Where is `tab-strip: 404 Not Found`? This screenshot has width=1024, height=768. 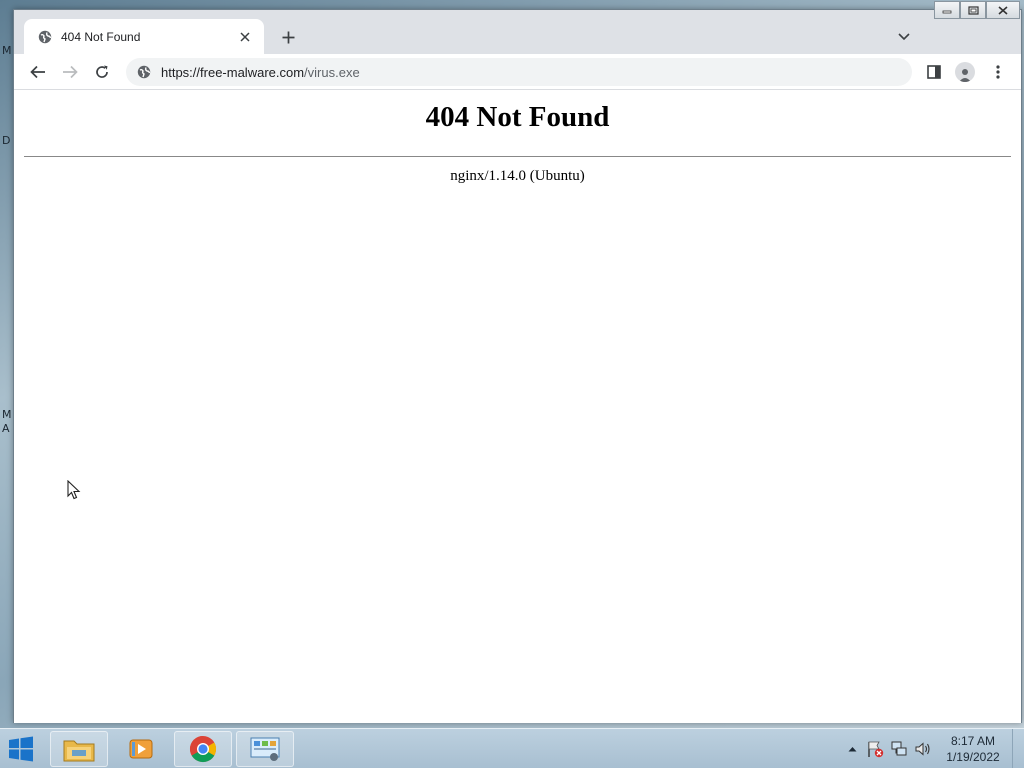 tab-strip: 404 Not Found is located at coordinates (517, 27).